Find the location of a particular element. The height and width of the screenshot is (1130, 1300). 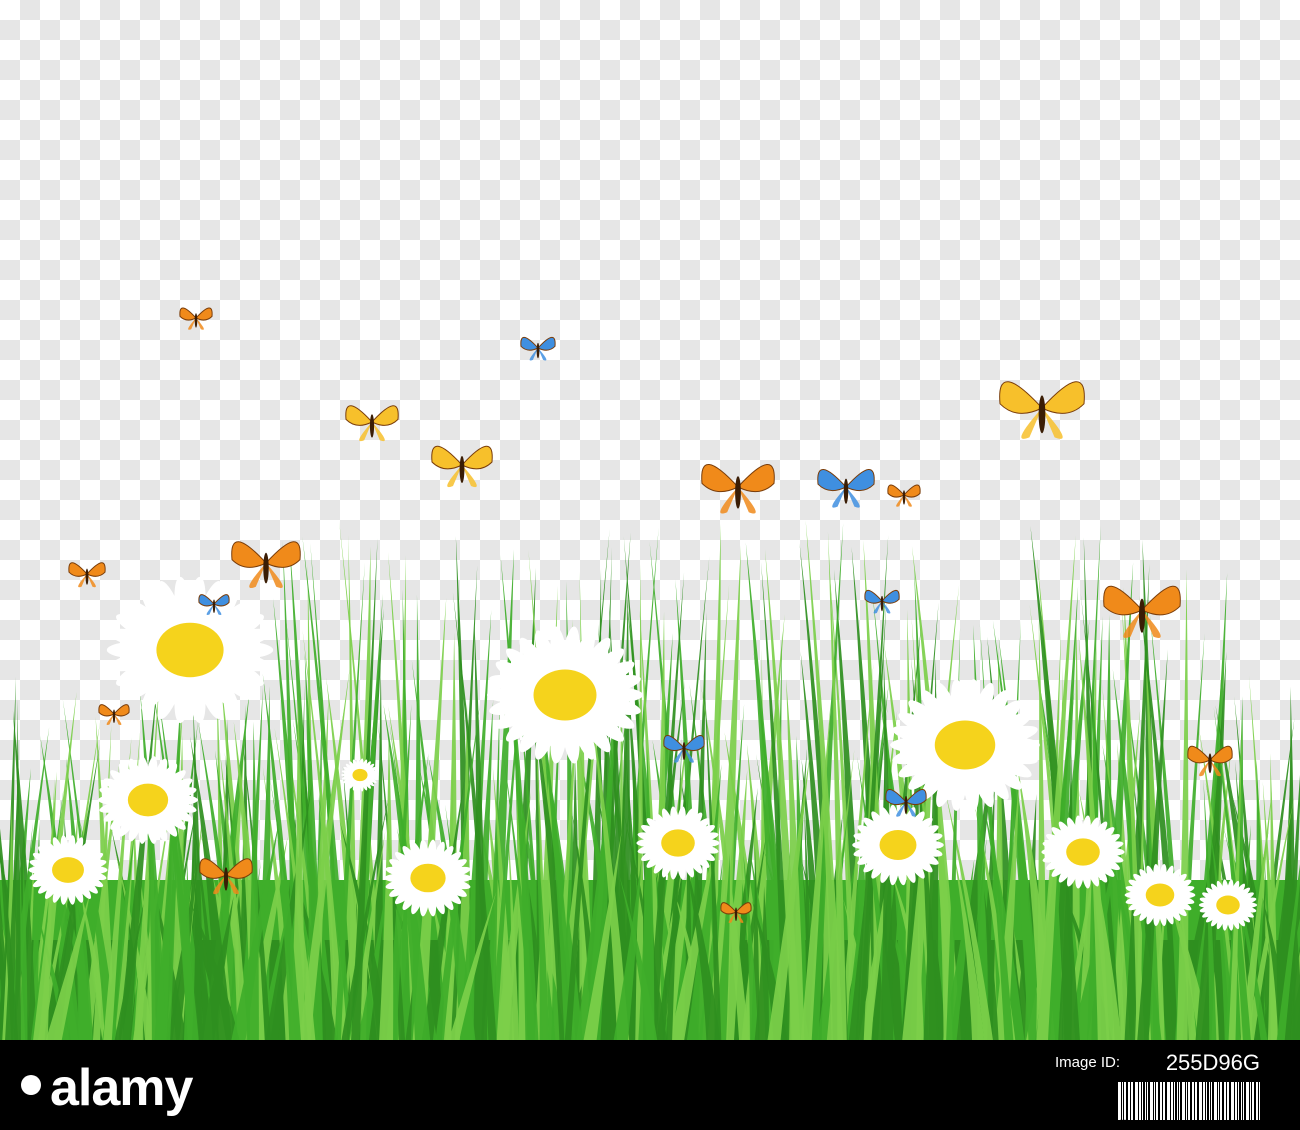

site-url: www.alamy.com is located at coordinates (1124, 1120).